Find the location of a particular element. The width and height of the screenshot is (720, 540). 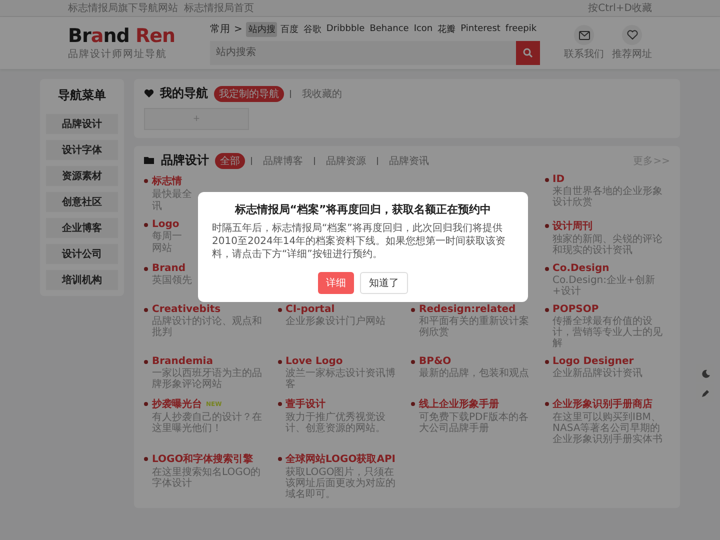

sidebar-item: 培训机构 is located at coordinates (82, 280).